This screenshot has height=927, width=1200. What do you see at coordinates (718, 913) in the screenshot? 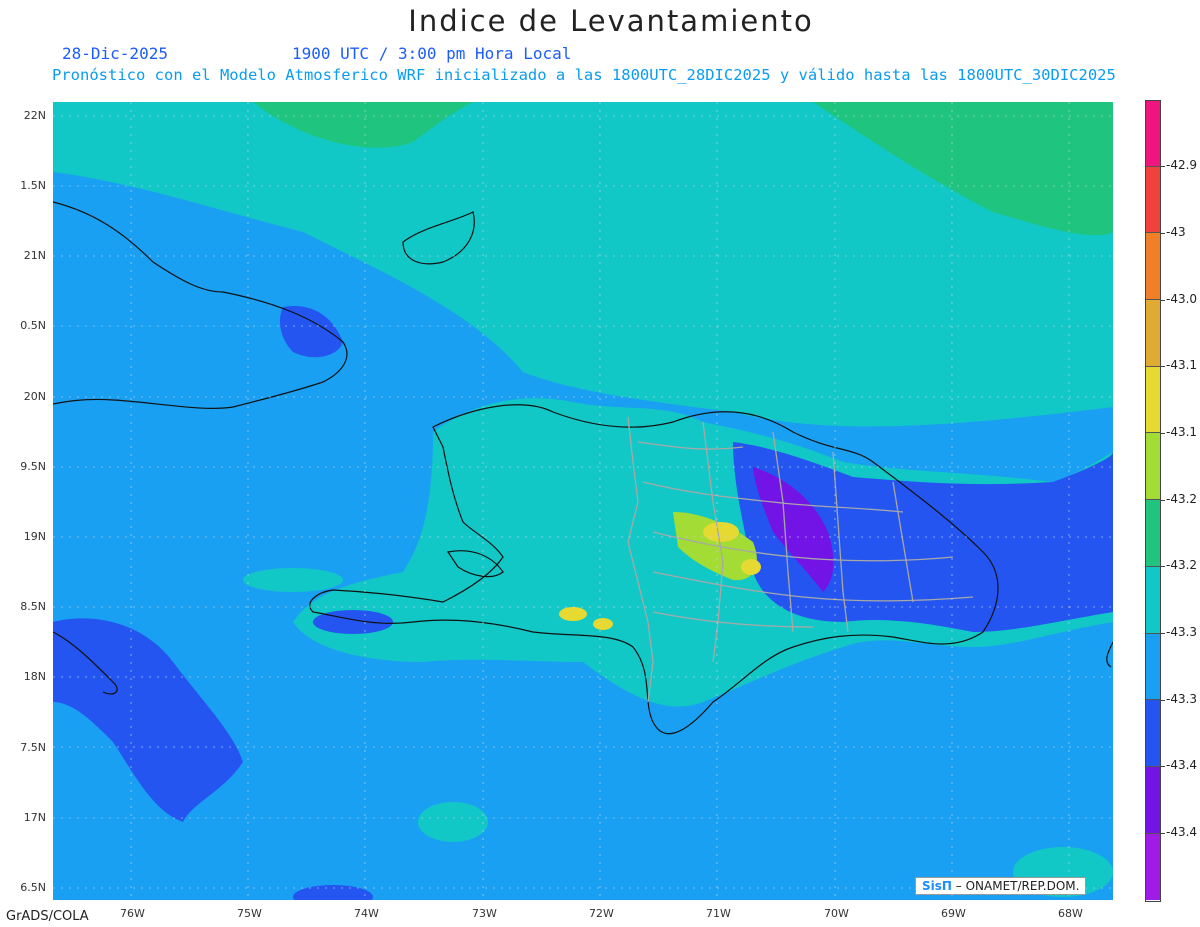
I see `lon-label: 71W` at bounding box center [718, 913].